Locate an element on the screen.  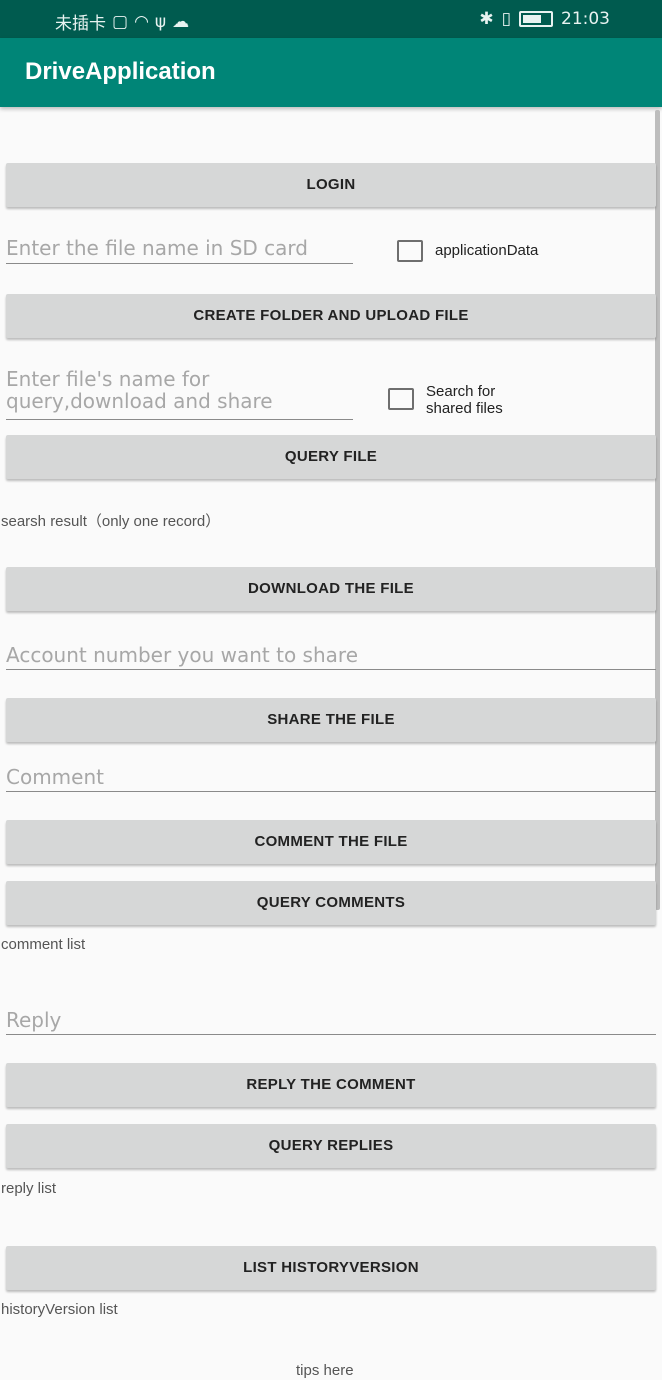
clock: 21:03 is located at coordinates (585, 19).